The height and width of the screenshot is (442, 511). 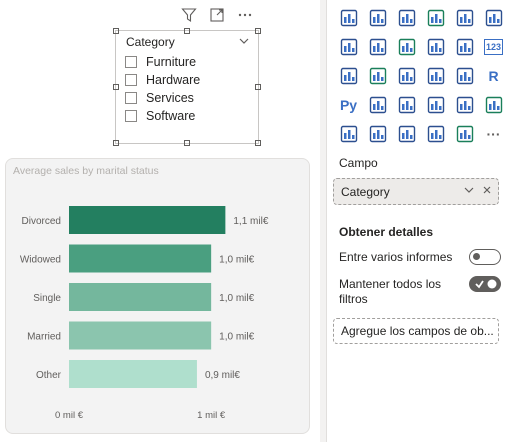 I want to click on azure-map-icon, so click(x=435, y=46).